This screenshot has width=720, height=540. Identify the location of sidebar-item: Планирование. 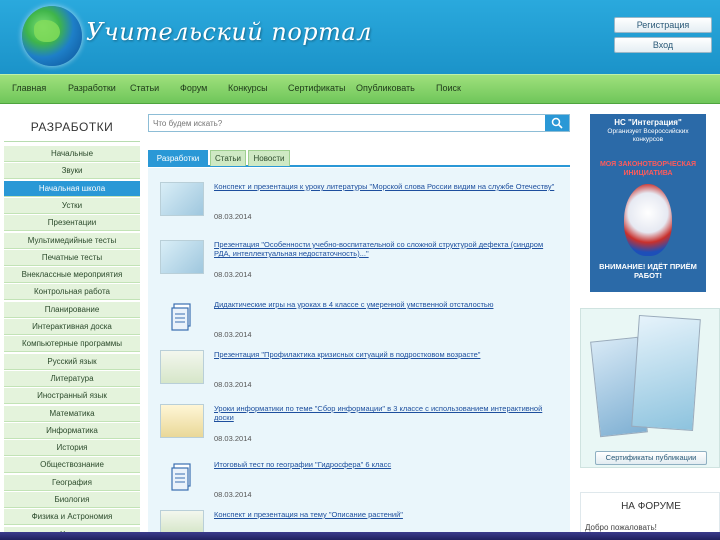
(72, 309).